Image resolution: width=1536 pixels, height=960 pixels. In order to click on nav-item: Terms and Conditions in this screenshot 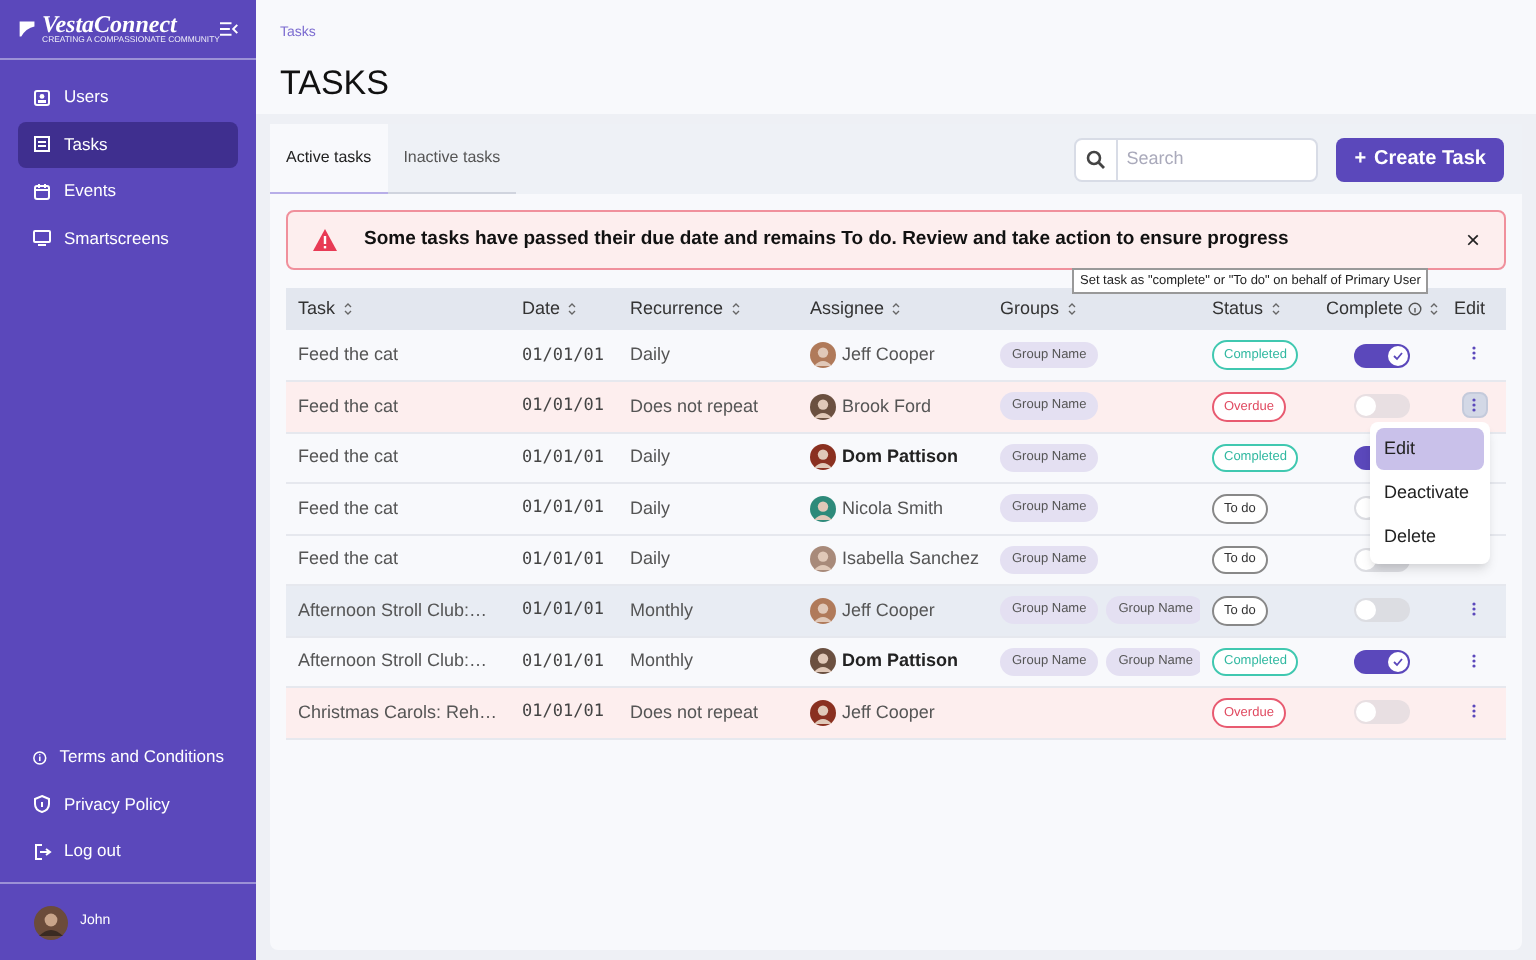, I will do `click(128, 757)`.